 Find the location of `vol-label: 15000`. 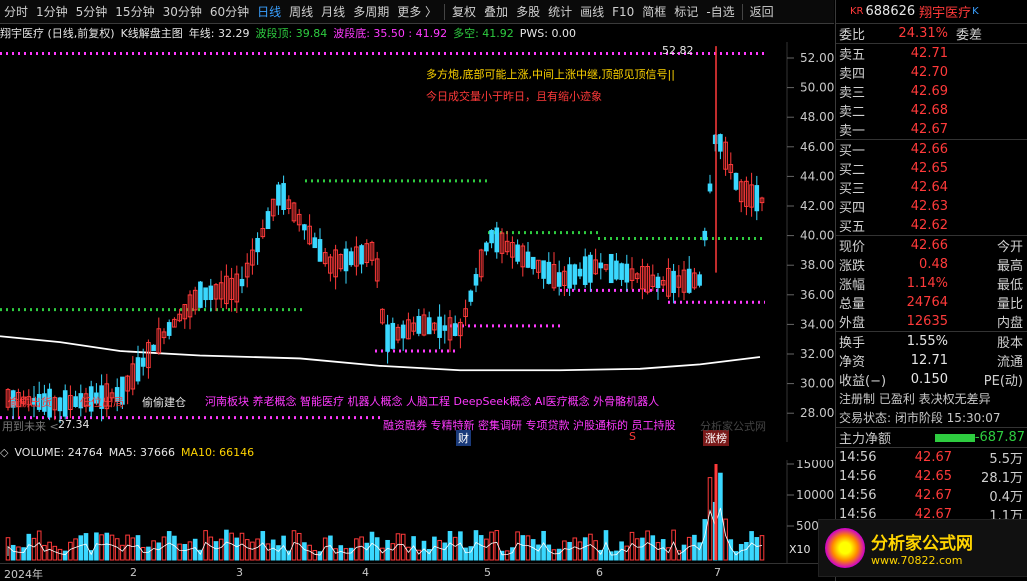

vol-label: 15000 is located at coordinates (815, 465).